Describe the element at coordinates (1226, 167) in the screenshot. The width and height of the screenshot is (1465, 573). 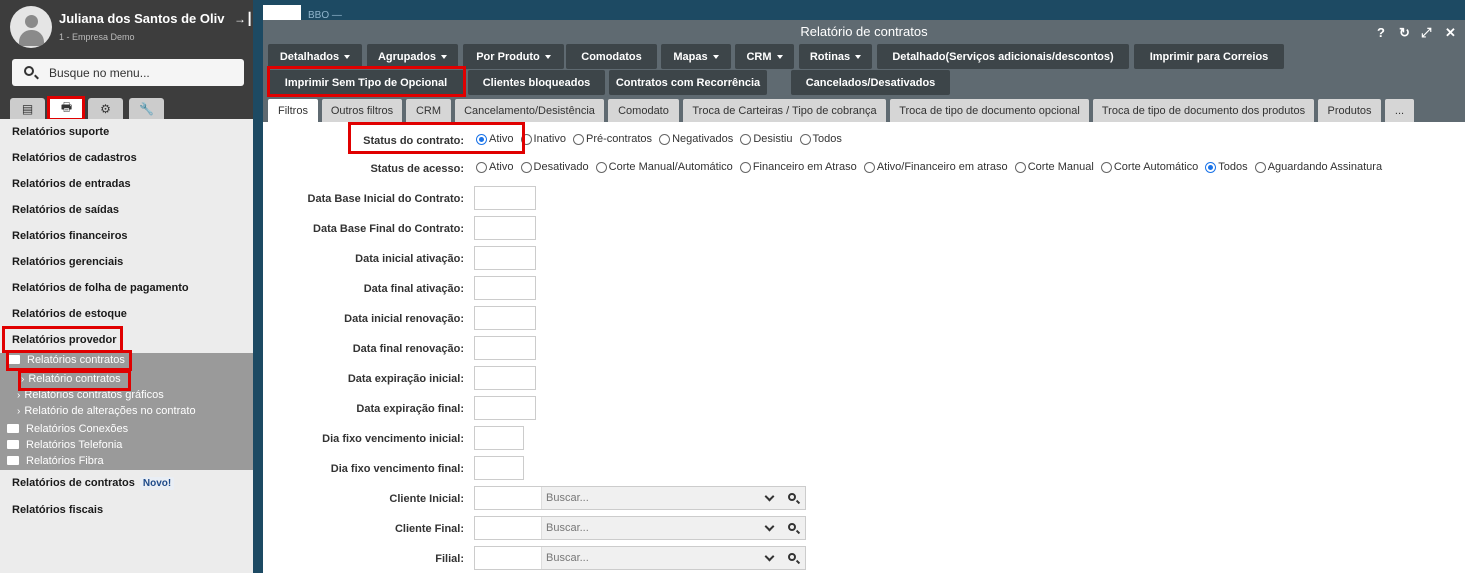
I see `radio-acesso-todos: Todos` at that location.